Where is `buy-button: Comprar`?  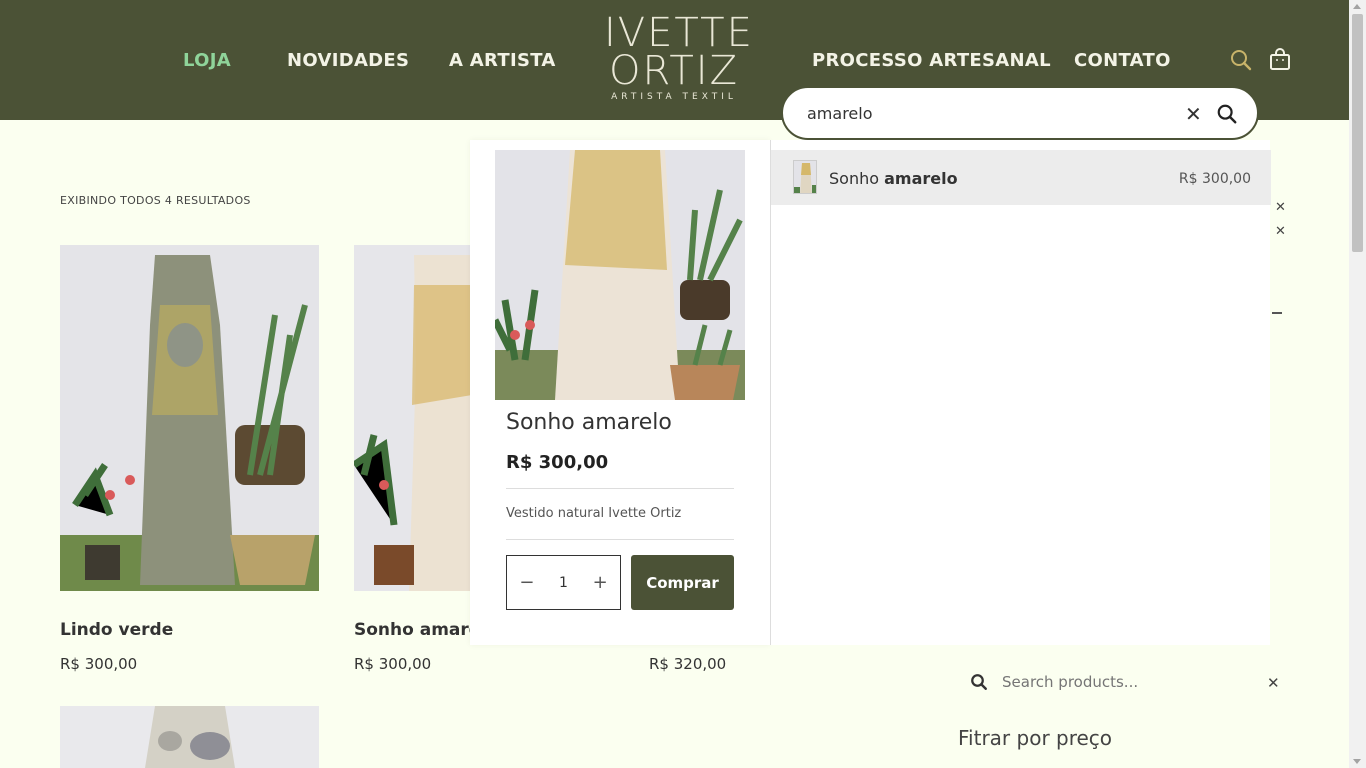
buy-button: Comprar is located at coordinates (682, 582).